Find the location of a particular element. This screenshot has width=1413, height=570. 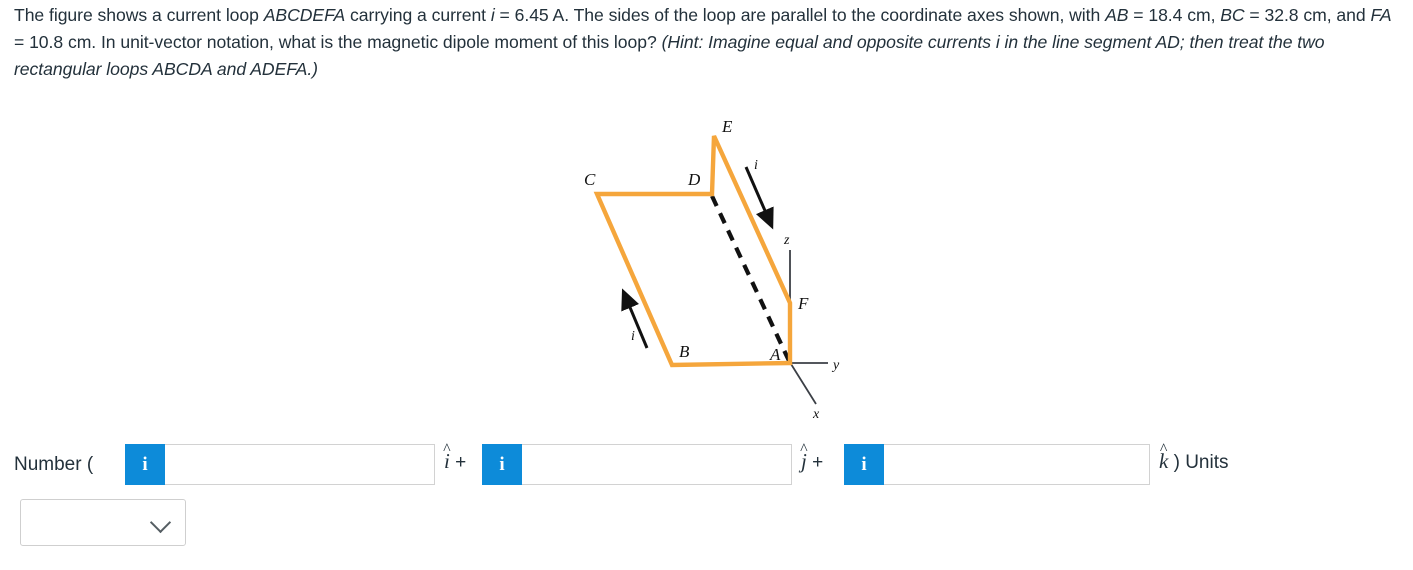

hint-open: (Hint: is located at coordinates (682, 42).